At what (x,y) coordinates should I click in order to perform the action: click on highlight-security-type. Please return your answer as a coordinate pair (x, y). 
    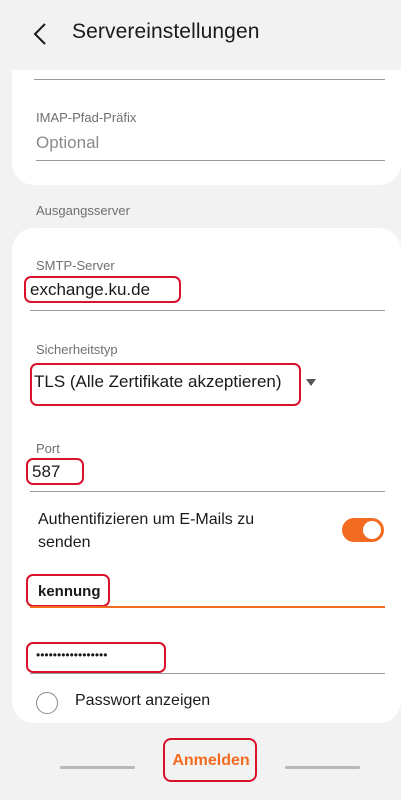
    Looking at the image, I should click on (165, 384).